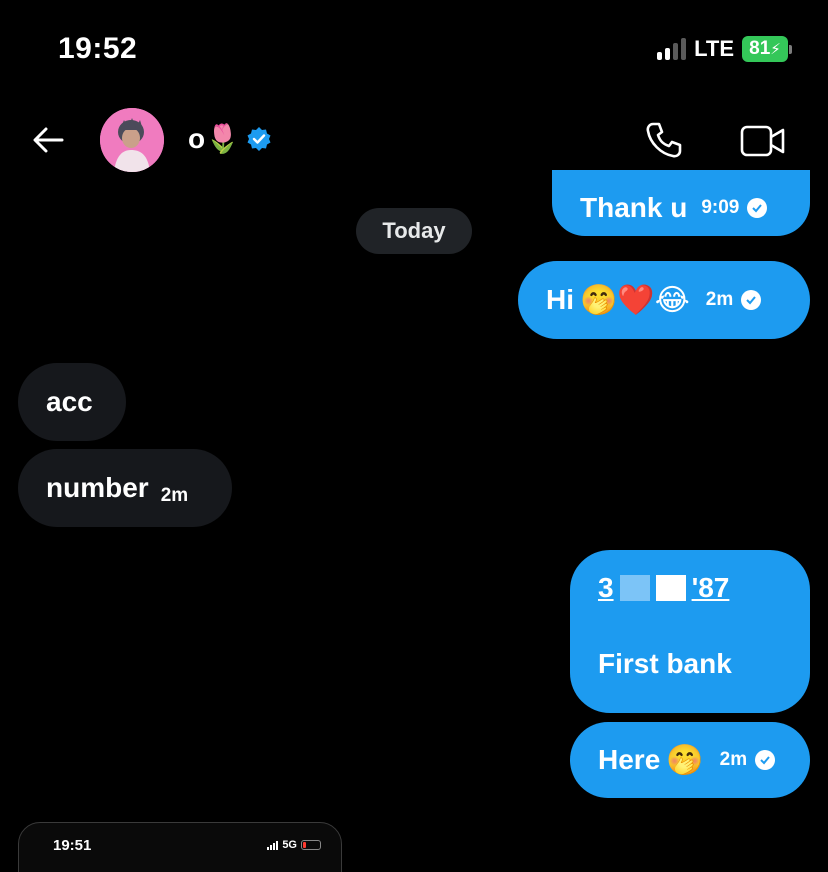  What do you see at coordinates (763, 141) in the screenshot?
I see `video-camera-icon` at bounding box center [763, 141].